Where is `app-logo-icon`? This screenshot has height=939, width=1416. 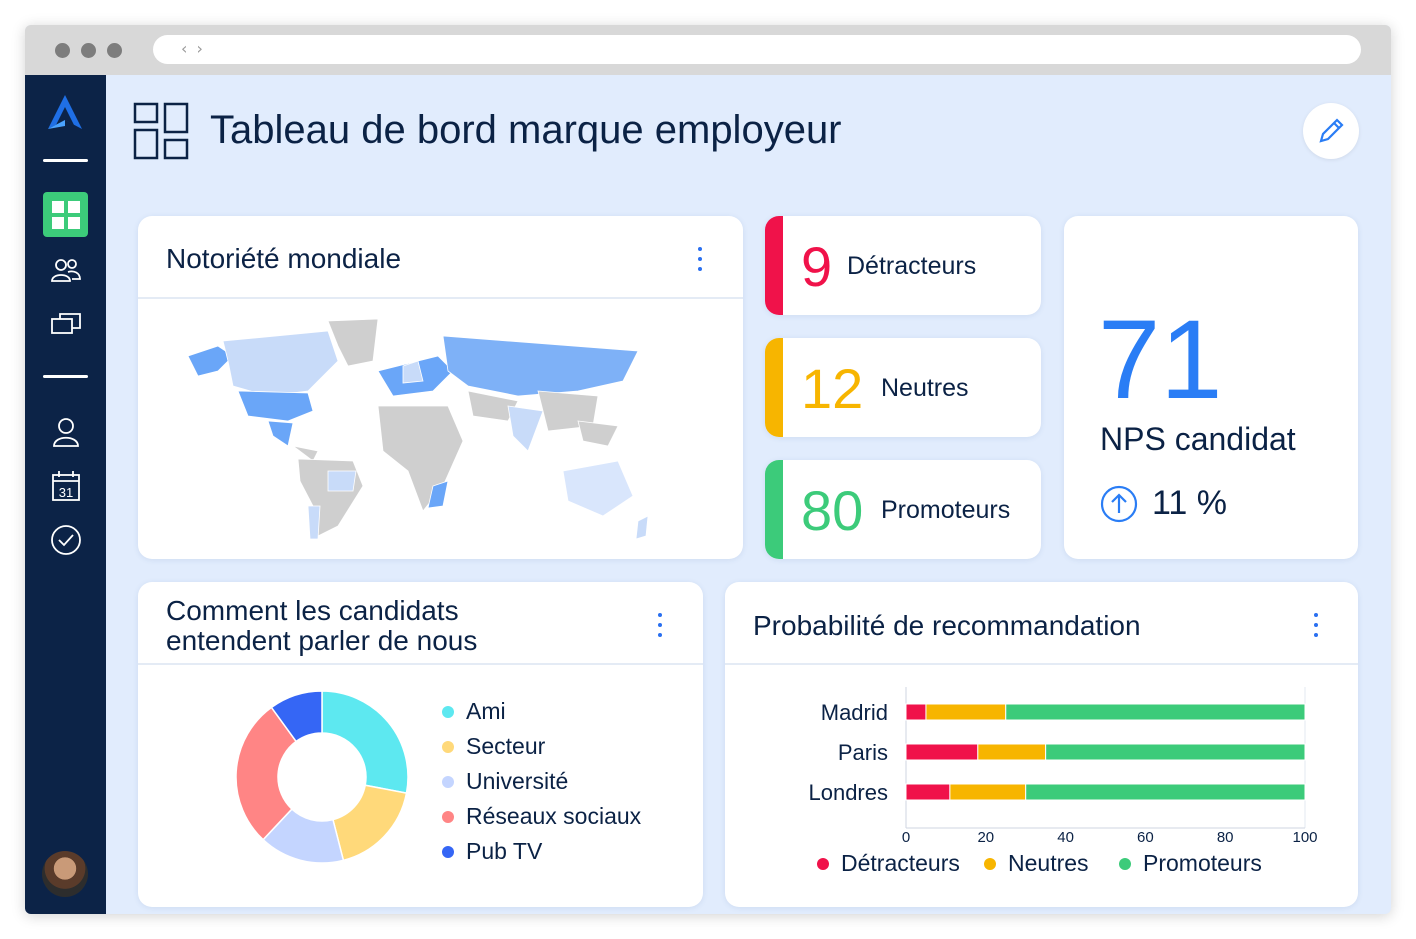 app-logo-icon is located at coordinates (65, 113).